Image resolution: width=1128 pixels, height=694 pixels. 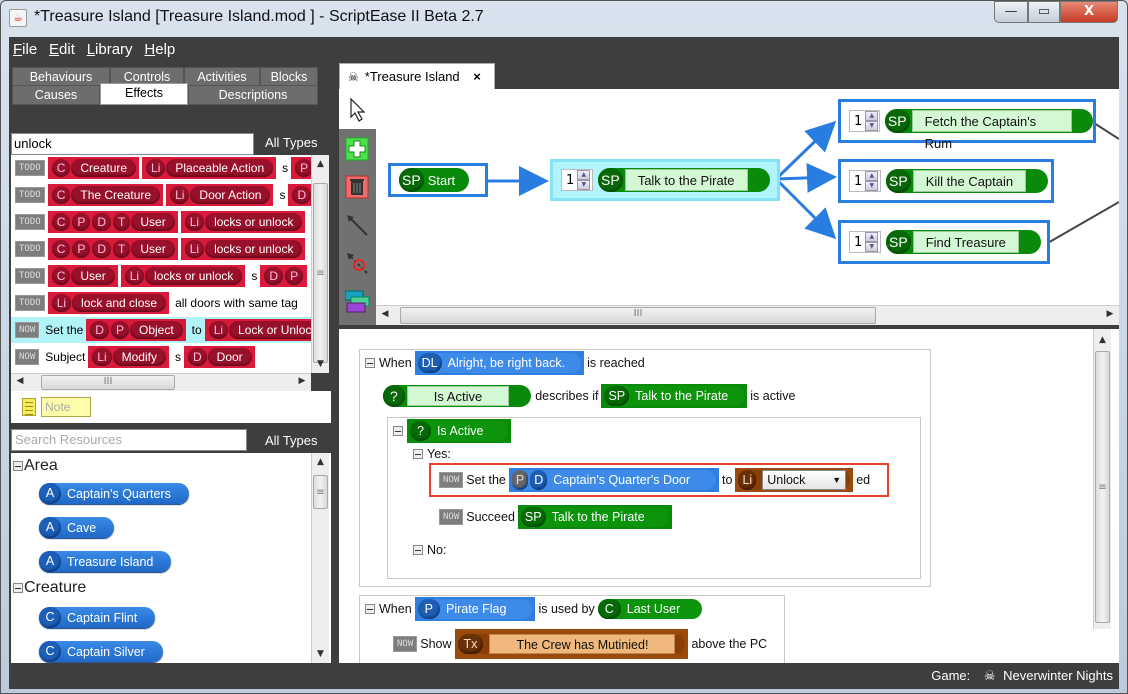 I want to click on note-input: Note, so click(x=66, y=407).